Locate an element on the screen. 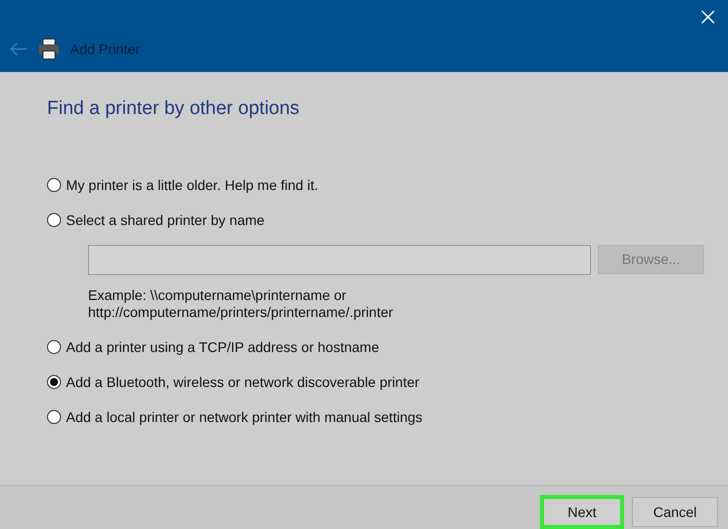 This screenshot has height=529, width=728. page-heading: Find a printer by other options is located at coordinates (173, 109).